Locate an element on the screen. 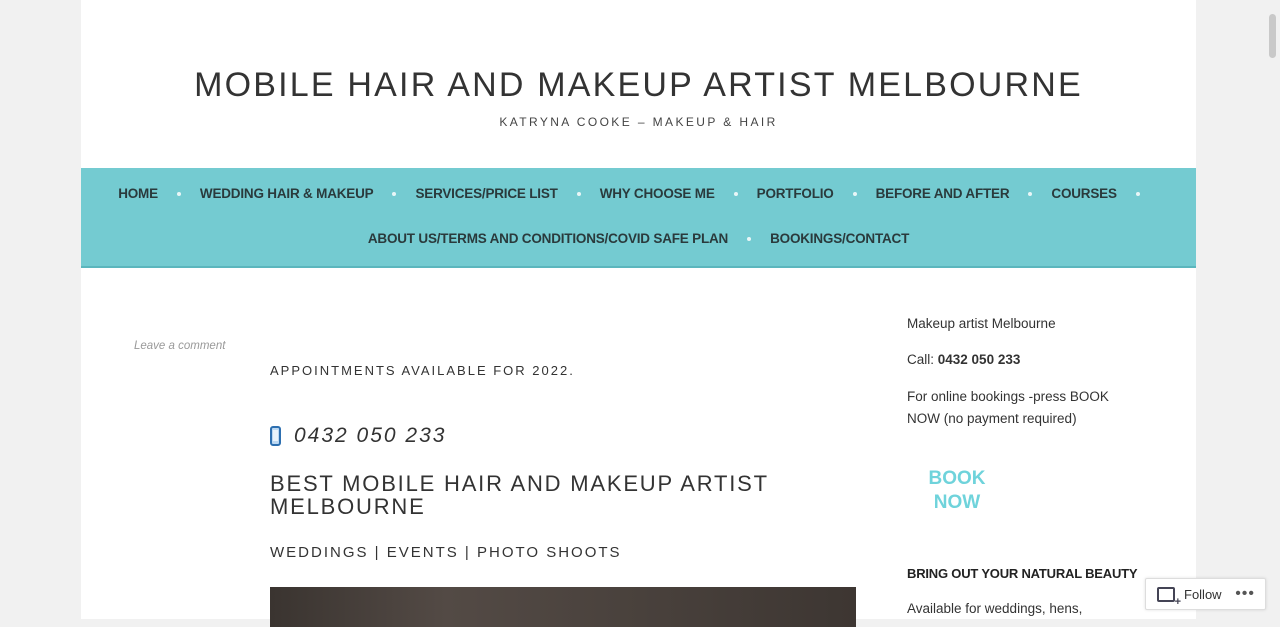 This screenshot has height=627, width=1280. call-number: 0432 050 233 is located at coordinates (979, 359).